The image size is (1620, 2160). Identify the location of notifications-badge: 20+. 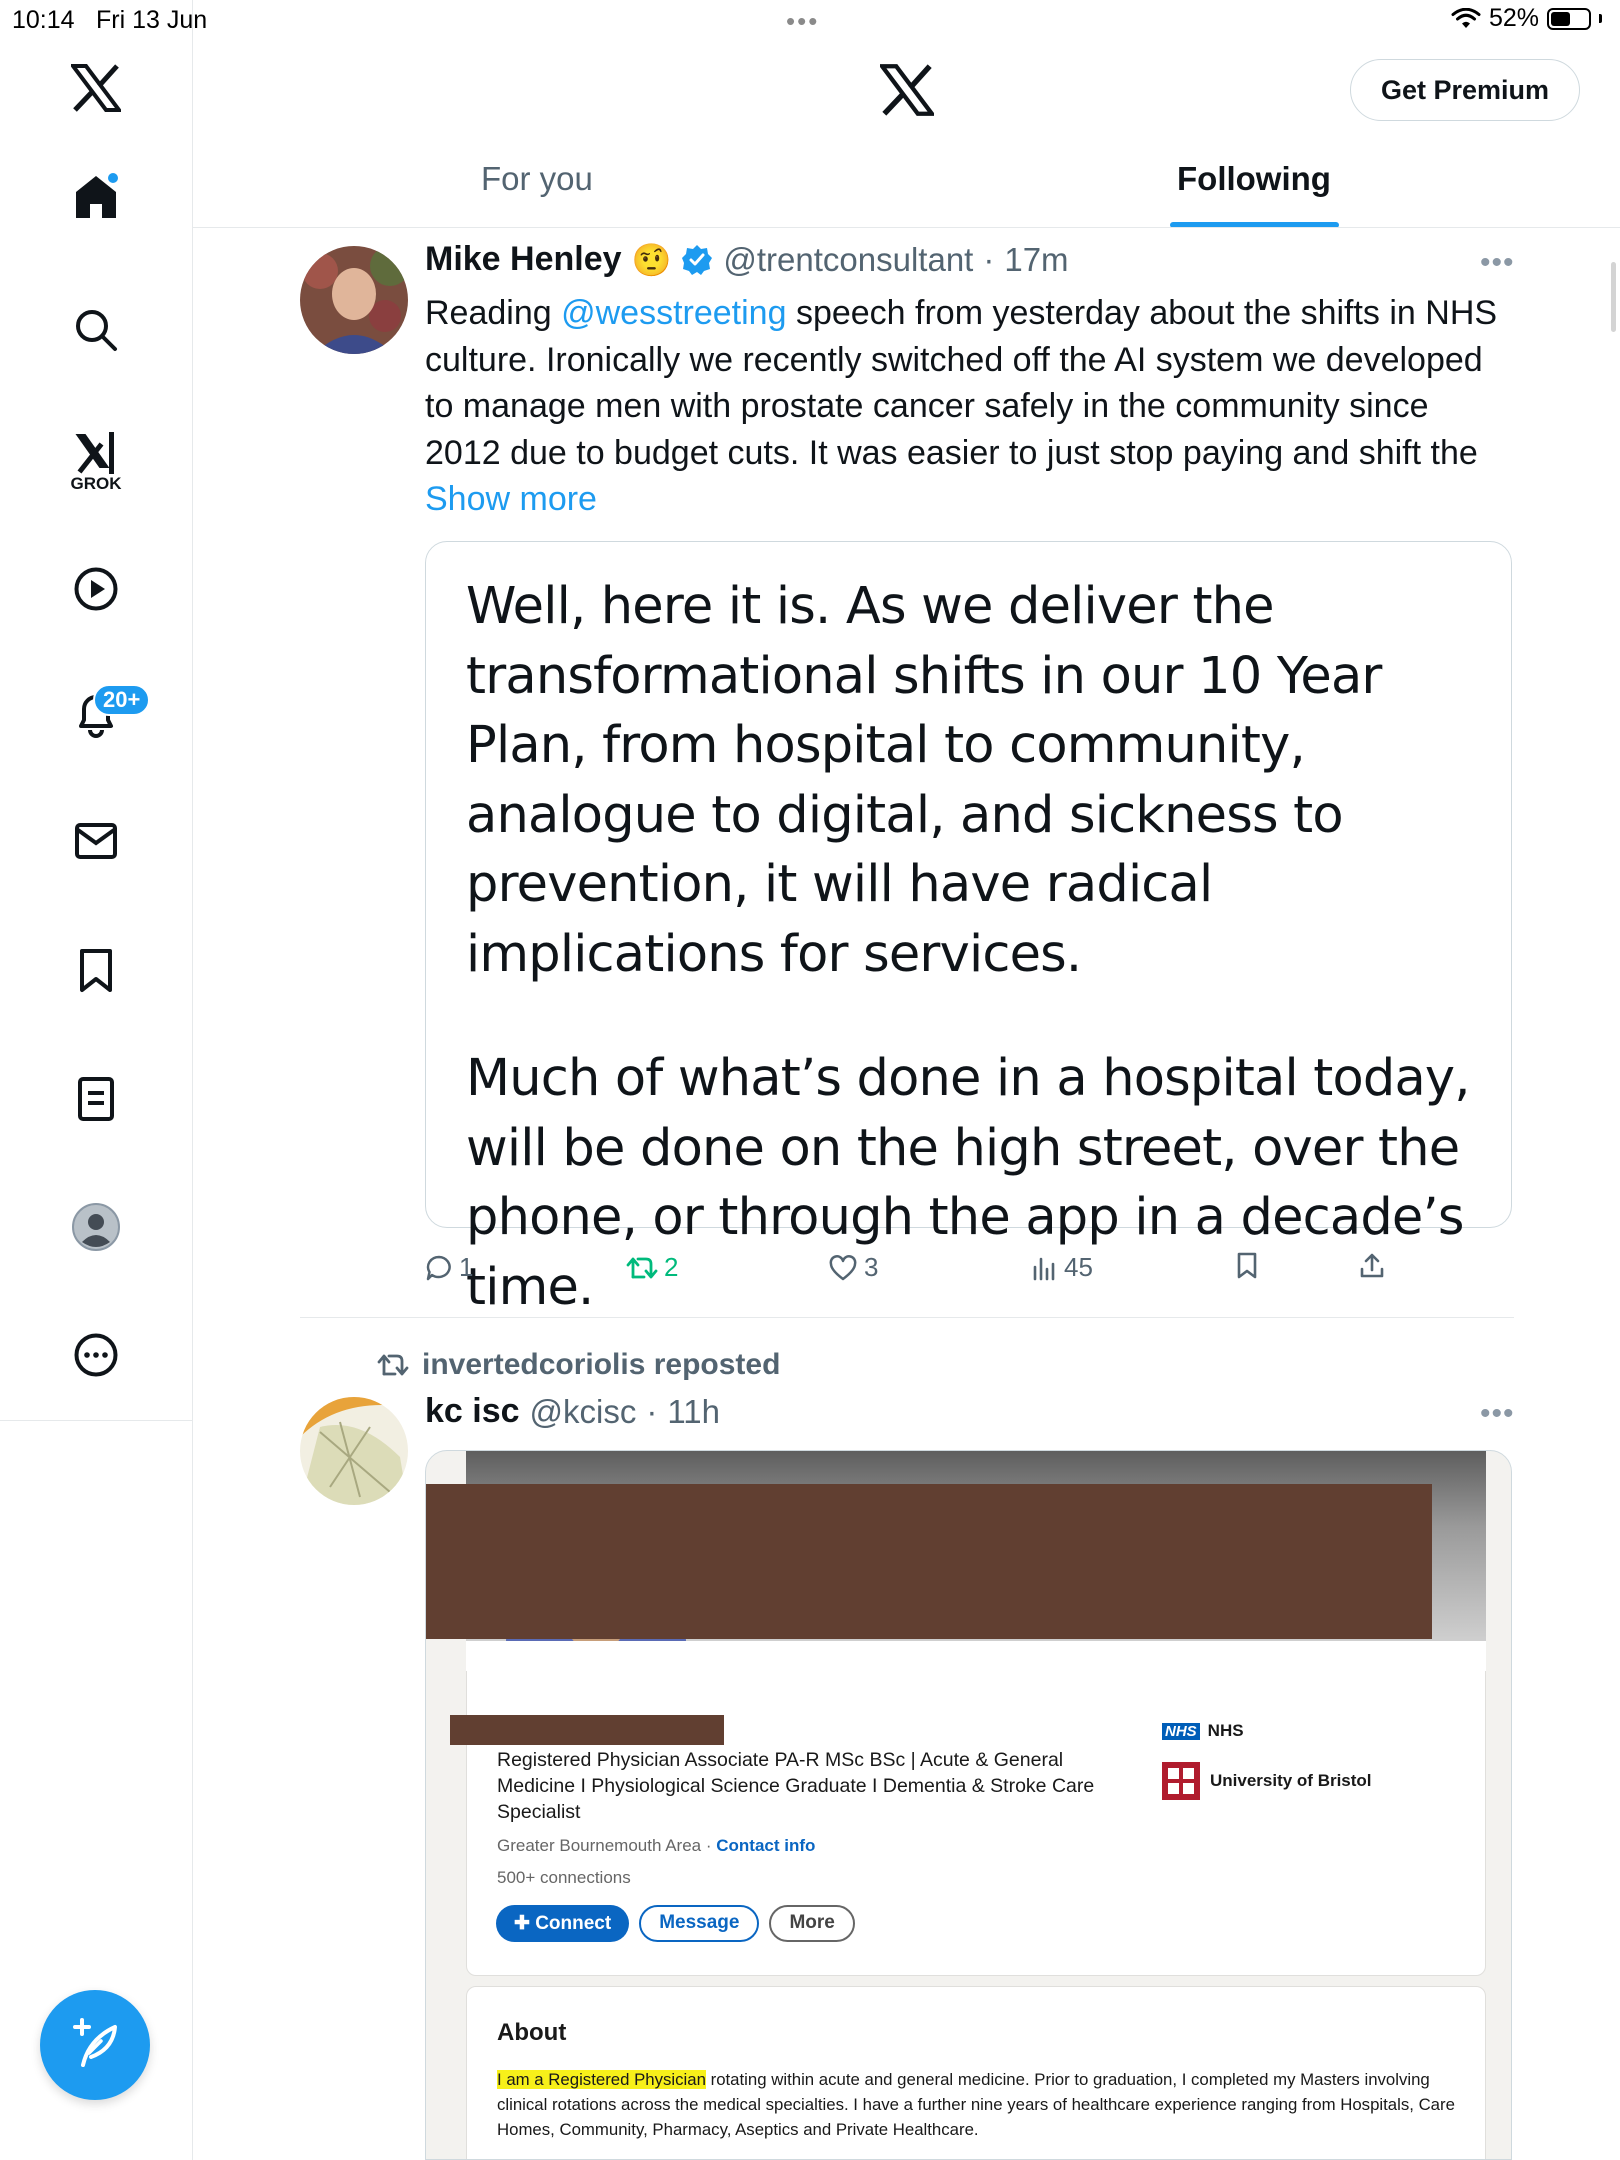
(122, 700).